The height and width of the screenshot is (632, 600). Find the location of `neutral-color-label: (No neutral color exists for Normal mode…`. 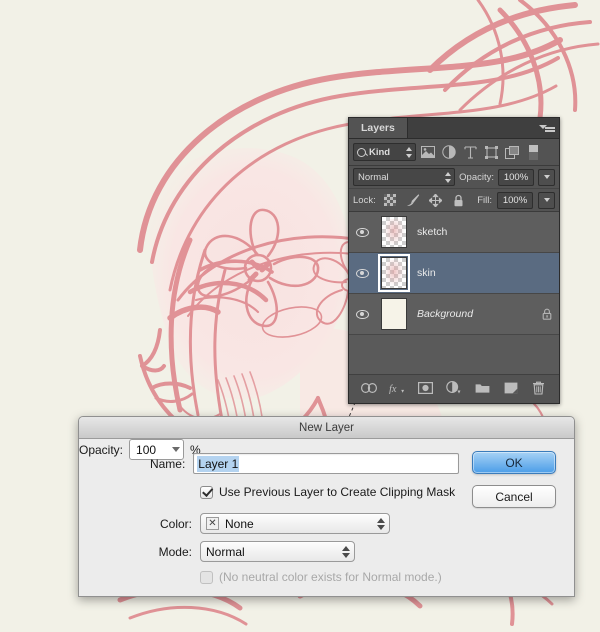

neutral-color-label: (No neutral color exists for Normal mode… is located at coordinates (330, 577).